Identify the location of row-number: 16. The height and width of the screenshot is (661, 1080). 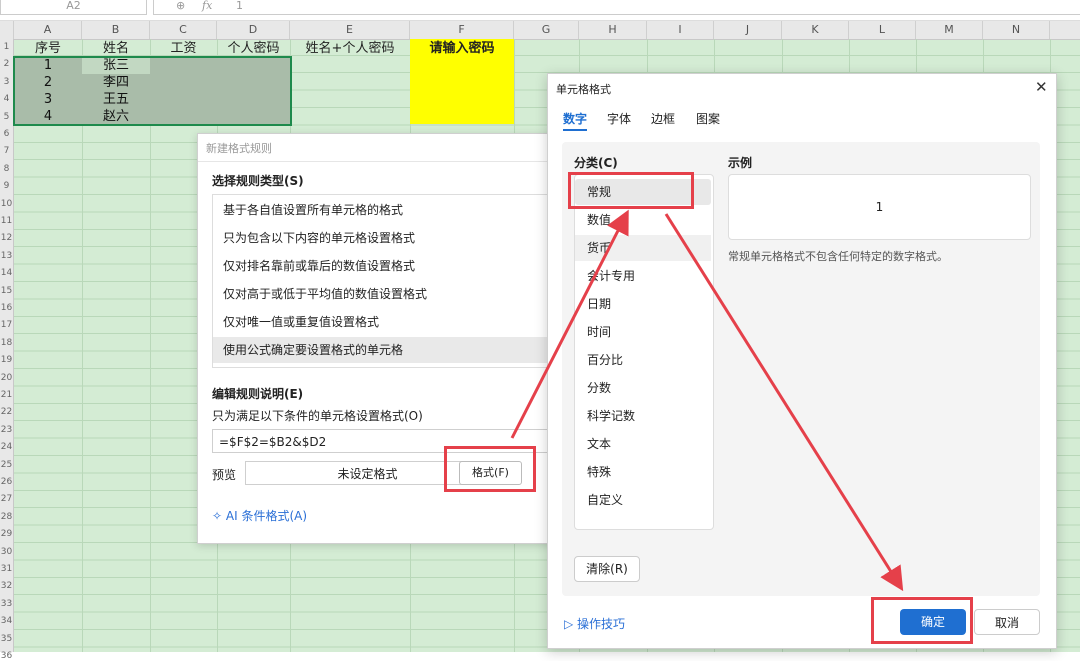
(6, 308).